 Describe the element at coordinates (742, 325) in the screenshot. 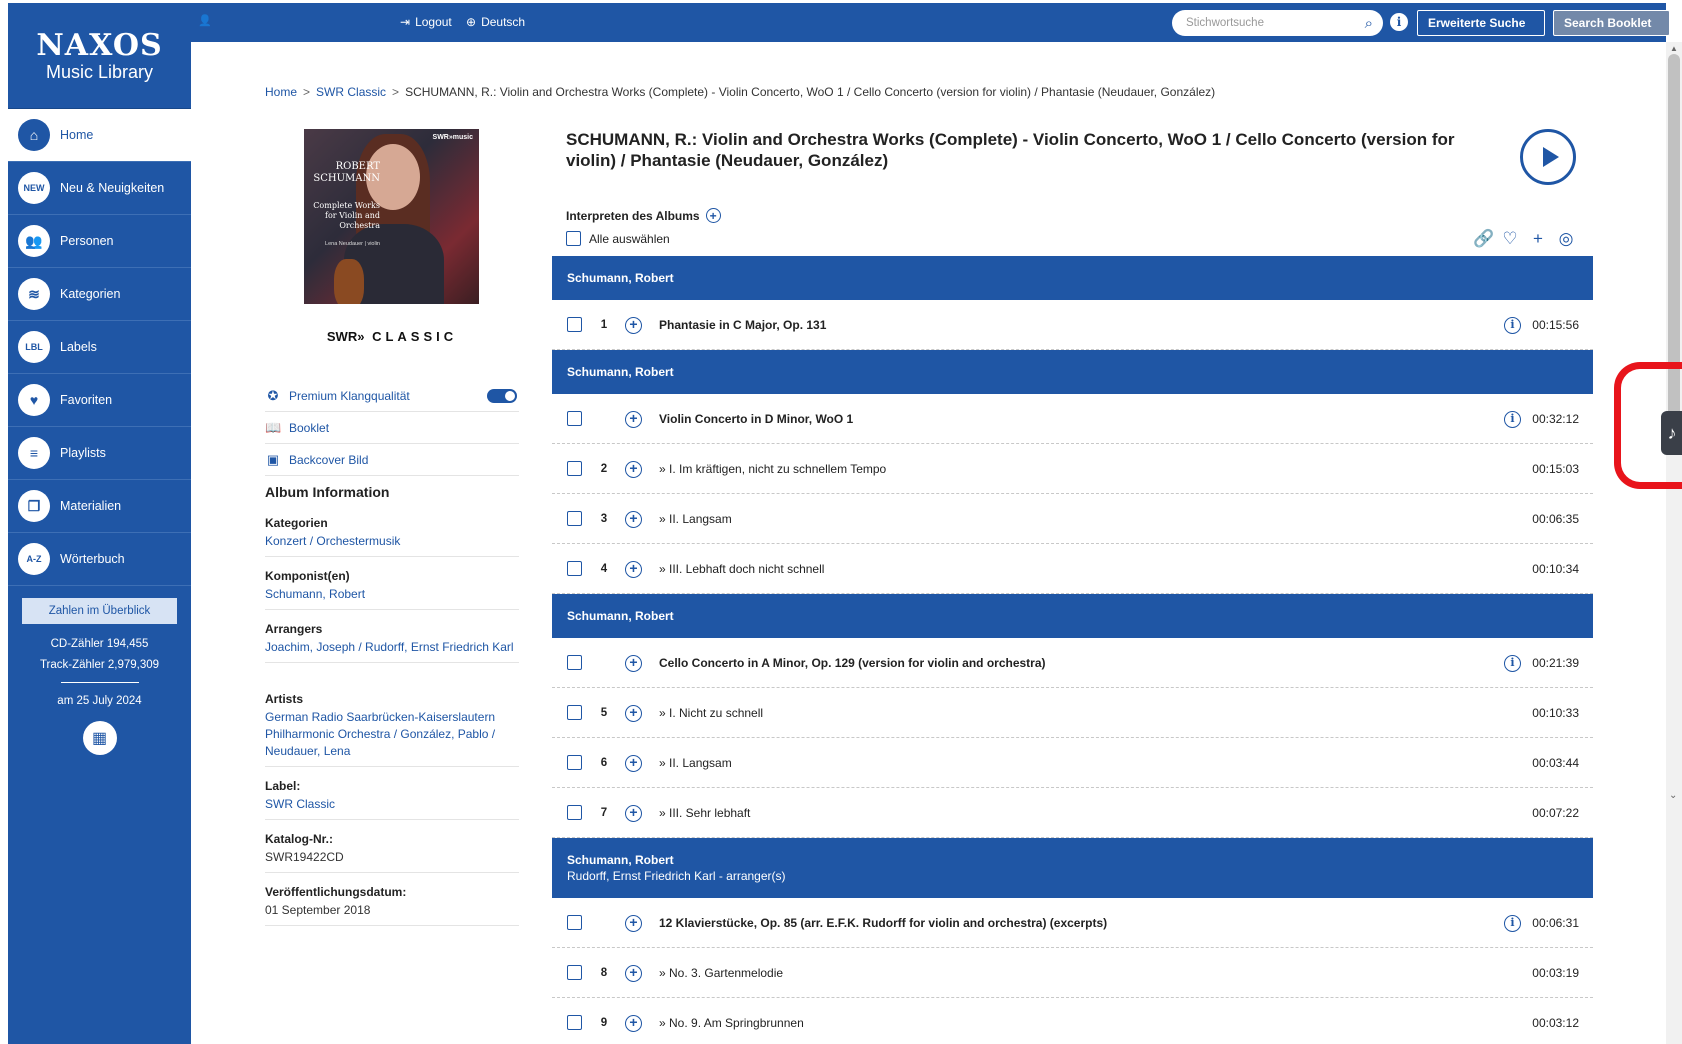

I see `track-title: Phantasie in C Major, Op. 131` at that location.